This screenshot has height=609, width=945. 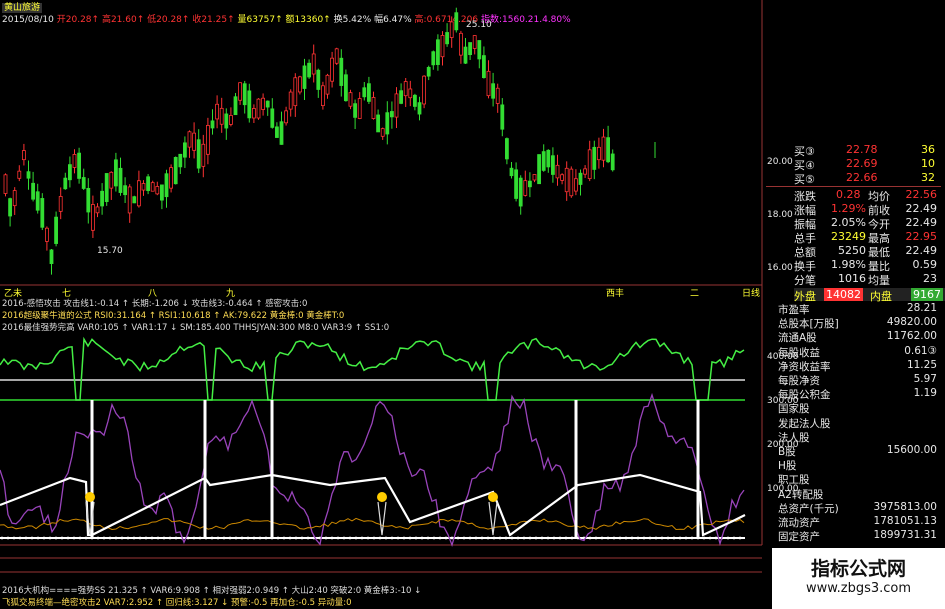 What do you see at coordinates (848, 208) in the screenshot?
I see `pct-value: 1.29%` at bounding box center [848, 208].